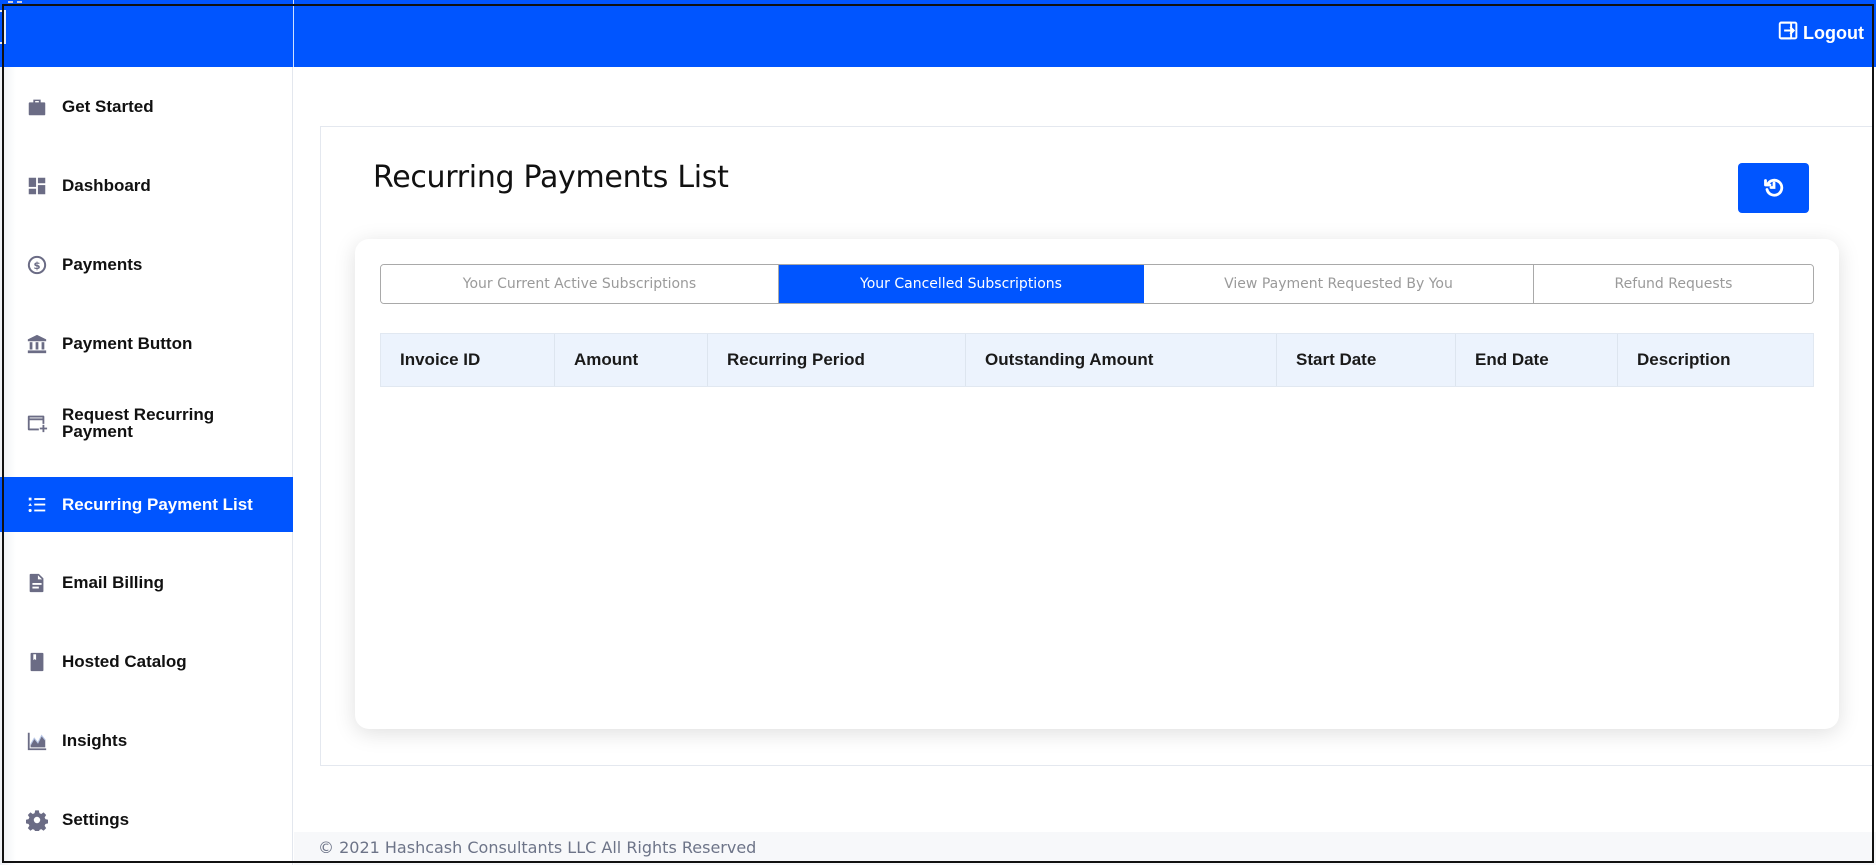  I want to click on sidebar-item-payment-button: Payment Button, so click(146, 343).